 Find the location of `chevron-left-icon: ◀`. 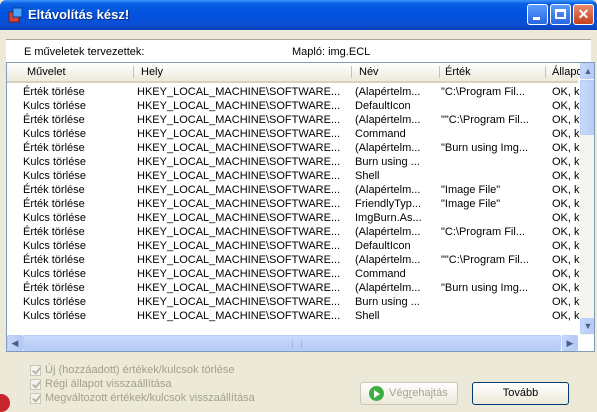

chevron-left-icon: ◀ is located at coordinates (15, 343).